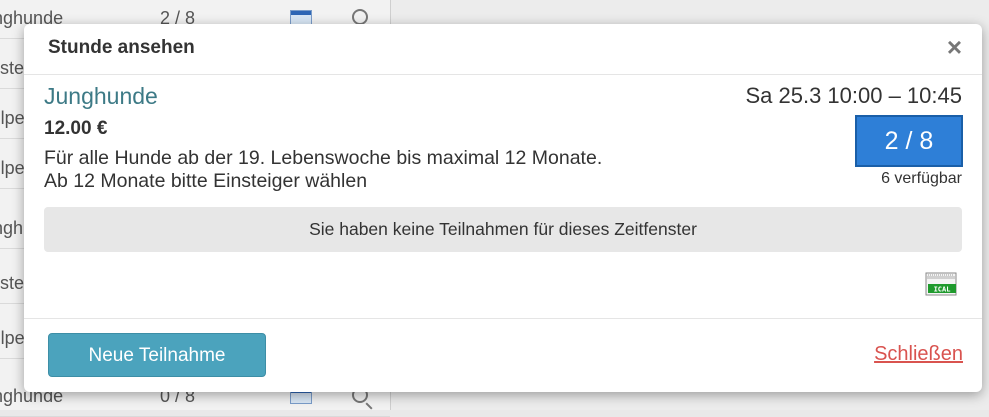  What do you see at coordinates (360, 17) in the screenshot?
I see `magnifier-icon` at bounding box center [360, 17].